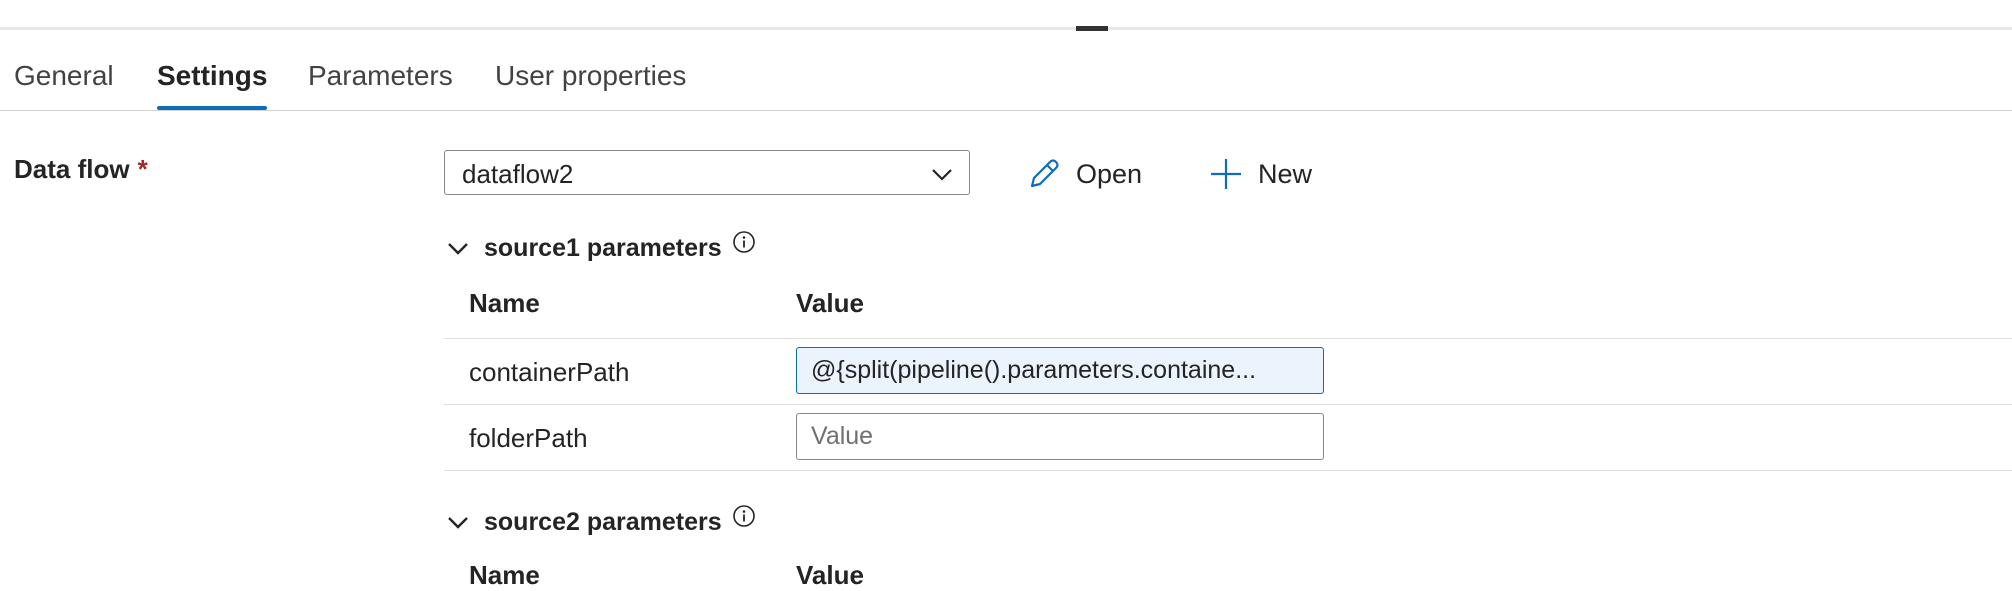 This screenshot has height=591, width=2012. What do you see at coordinates (1092, 28) in the screenshot?
I see `panel-resize-handle` at bounding box center [1092, 28].